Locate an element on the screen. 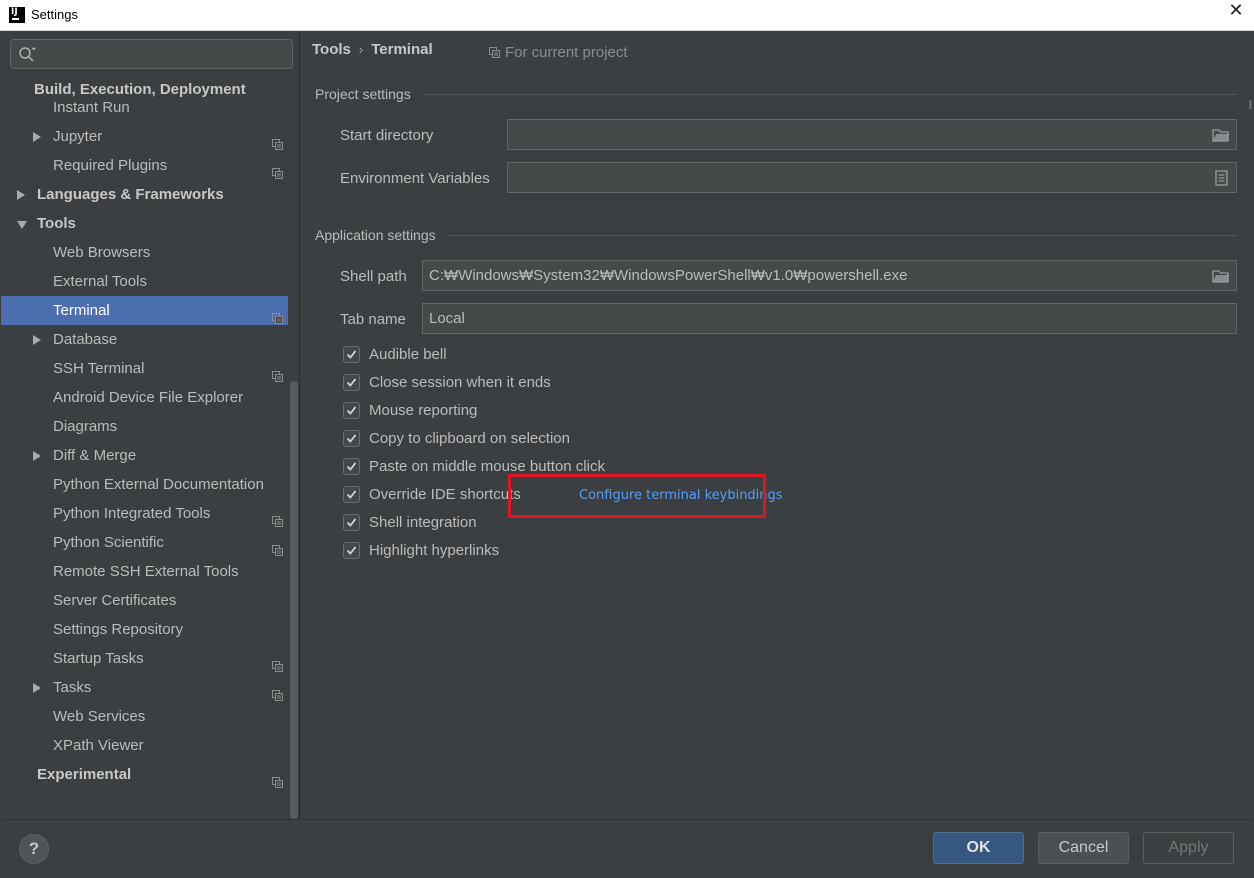  sidebar-item-tasks: Tasks is located at coordinates (144, 687).